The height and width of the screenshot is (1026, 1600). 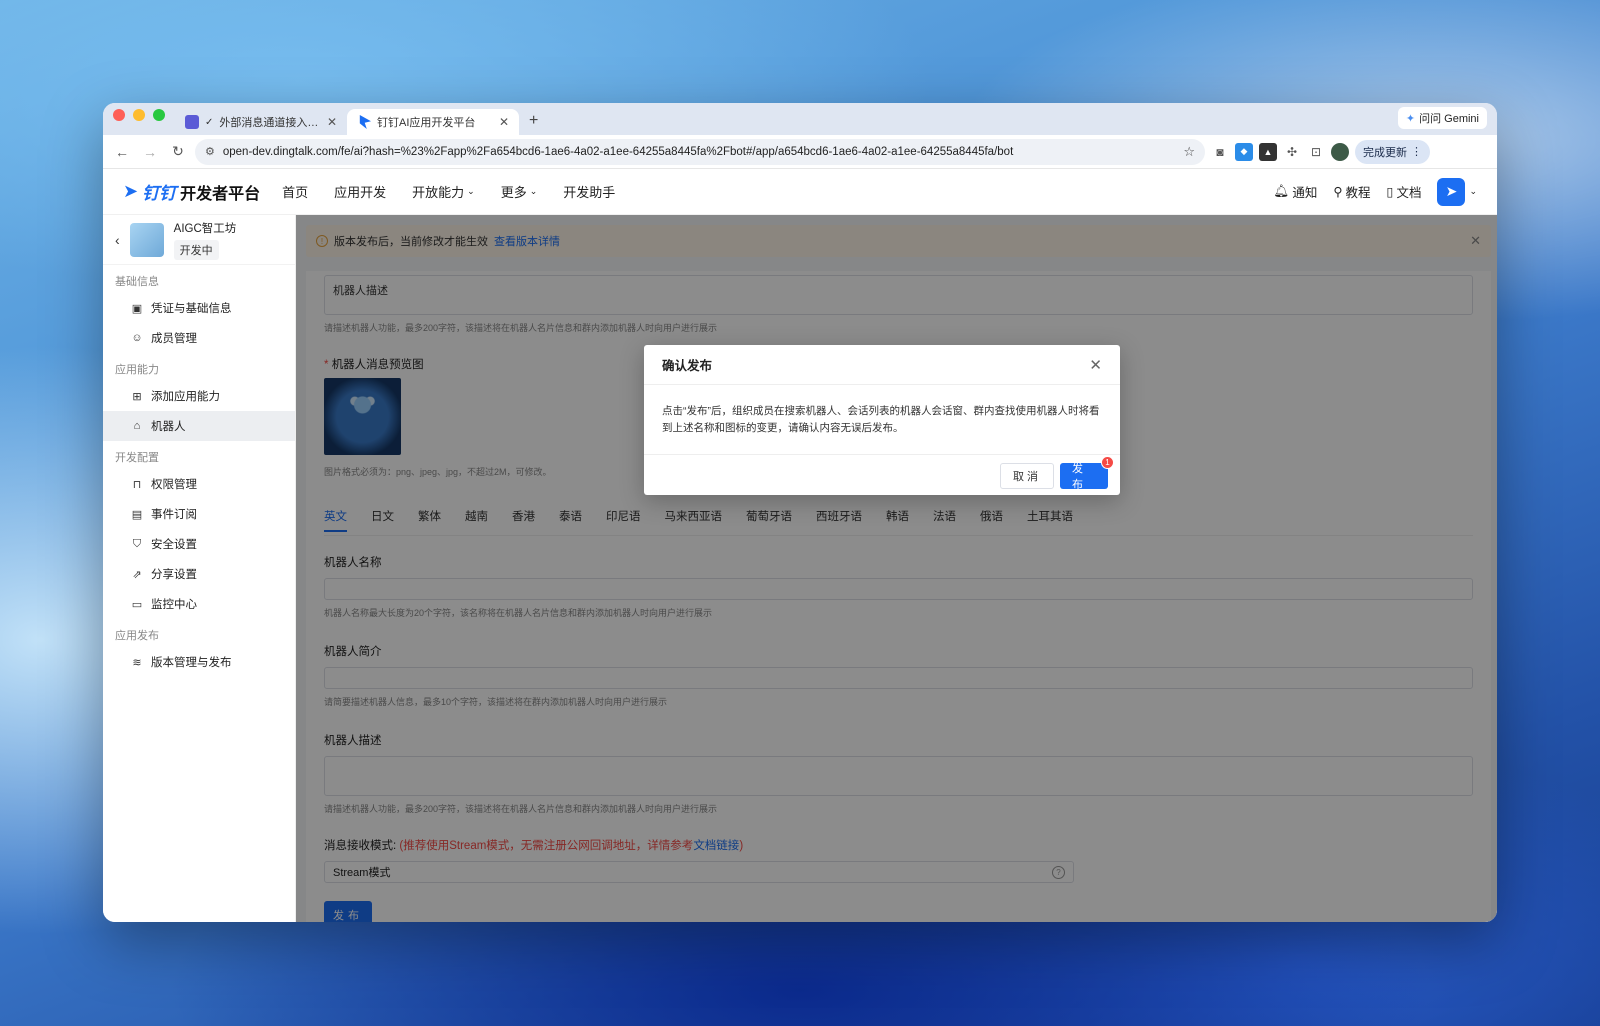 I want to click on sidebar-item-label: 添加应用能力, so click(x=185, y=397).